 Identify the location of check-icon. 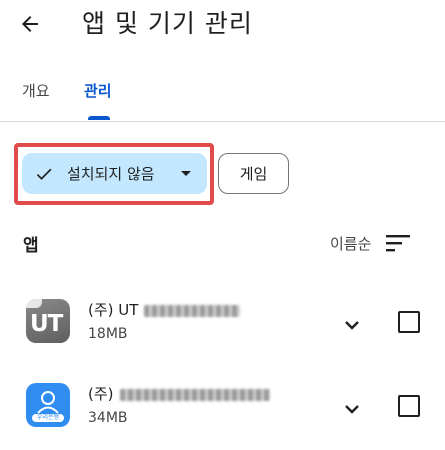
(44, 174).